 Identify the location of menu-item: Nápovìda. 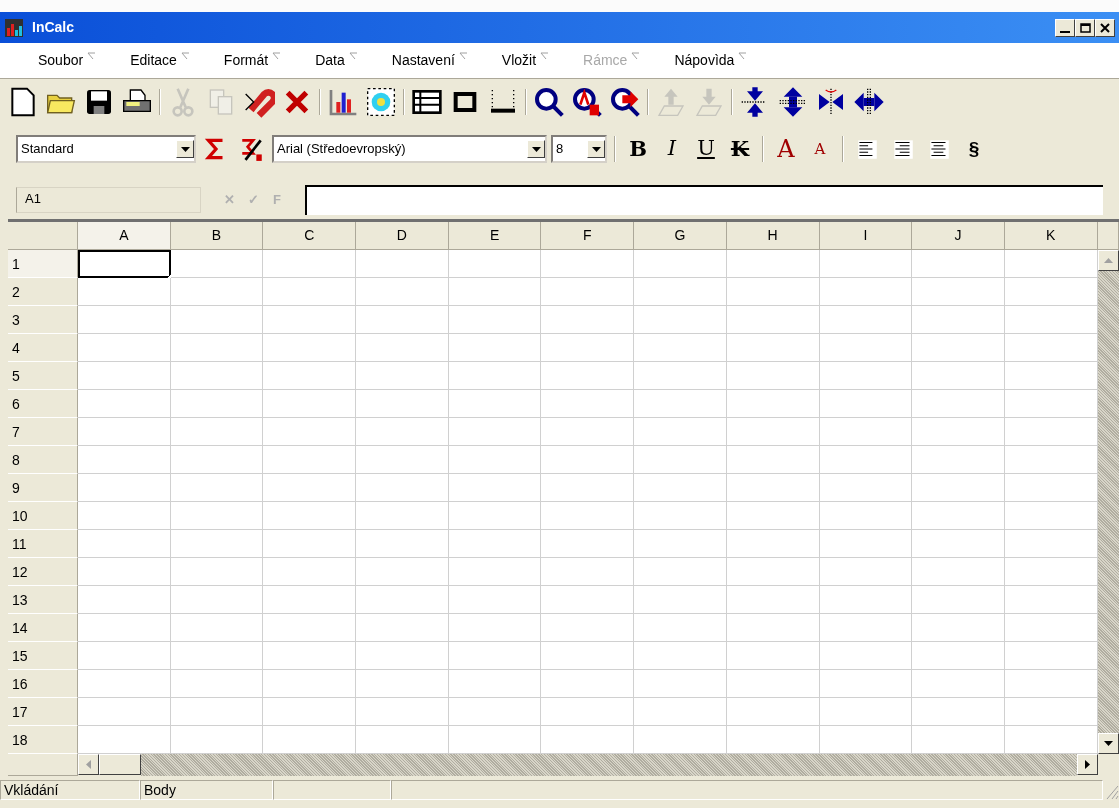
(706, 60).